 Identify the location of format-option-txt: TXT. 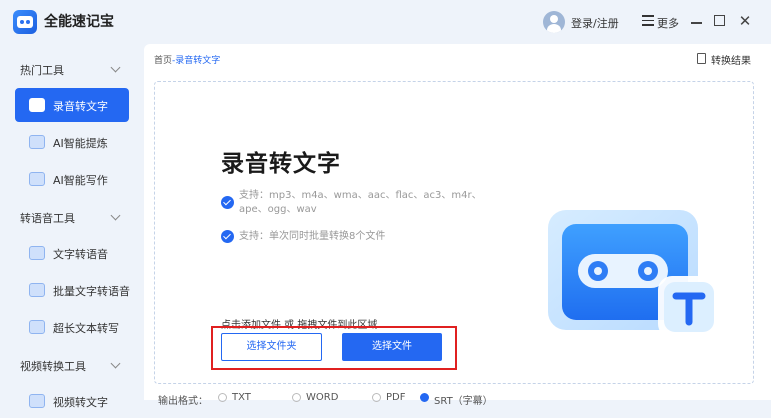
(241, 397).